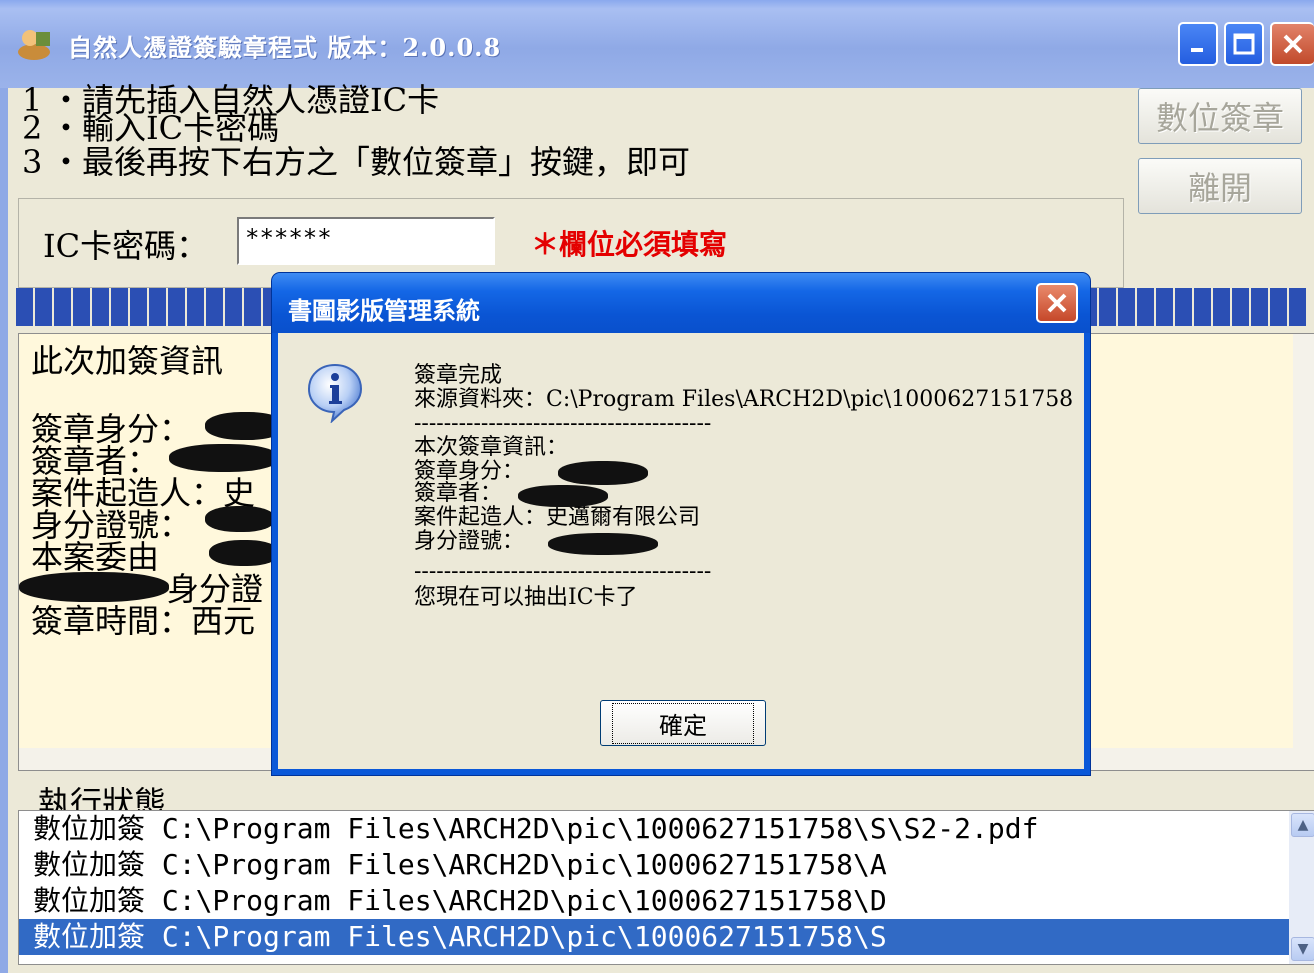 The image size is (1314, 973). What do you see at coordinates (629, 244) in the screenshot?
I see `required-note: ＊欄位必須填寫` at bounding box center [629, 244].